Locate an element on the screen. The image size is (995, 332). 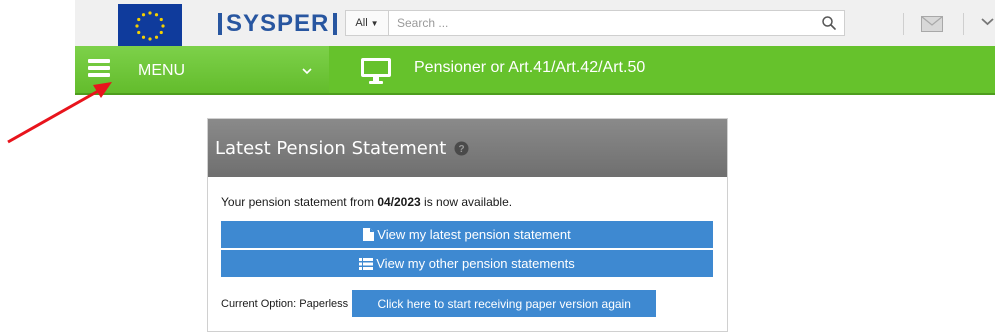
view-other-statements-button: View my other pension statements is located at coordinates (467, 263).